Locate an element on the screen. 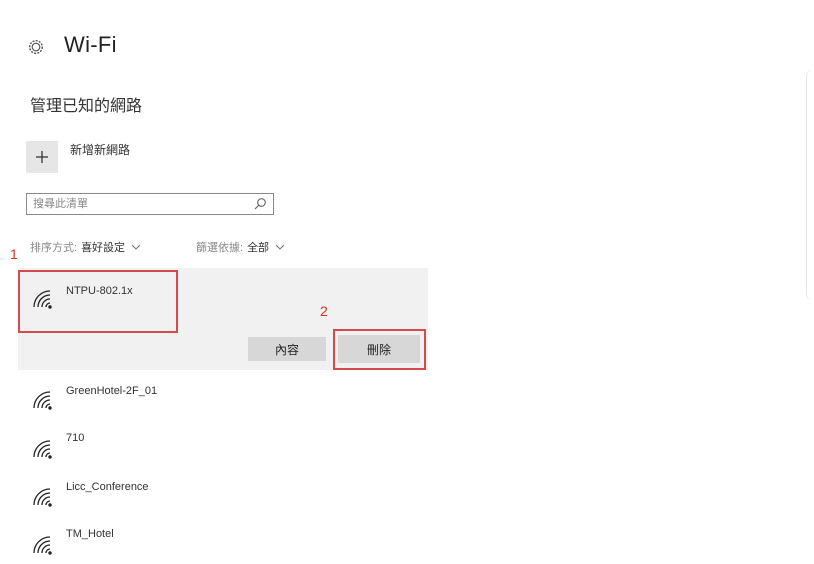 The height and width of the screenshot is (564, 814). network-list-item: Licc_Conference is located at coordinates (223, 496).